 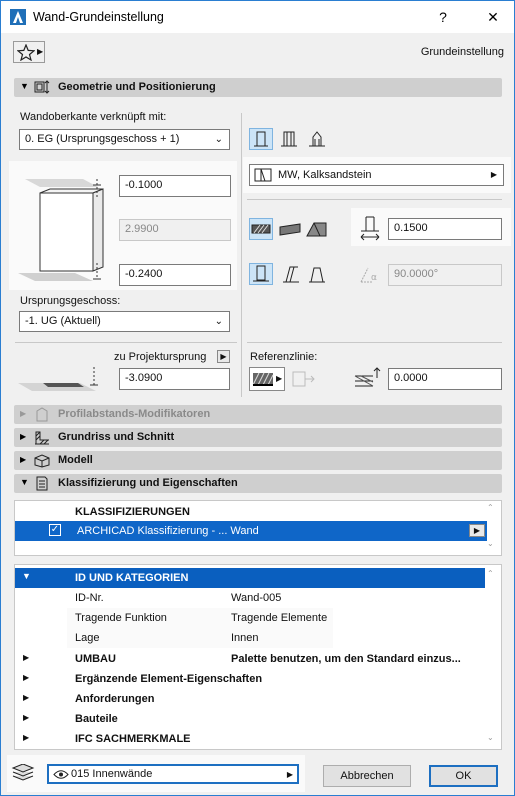 I want to click on section-label: Grundriss und Schnitt, so click(x=116, y=437).